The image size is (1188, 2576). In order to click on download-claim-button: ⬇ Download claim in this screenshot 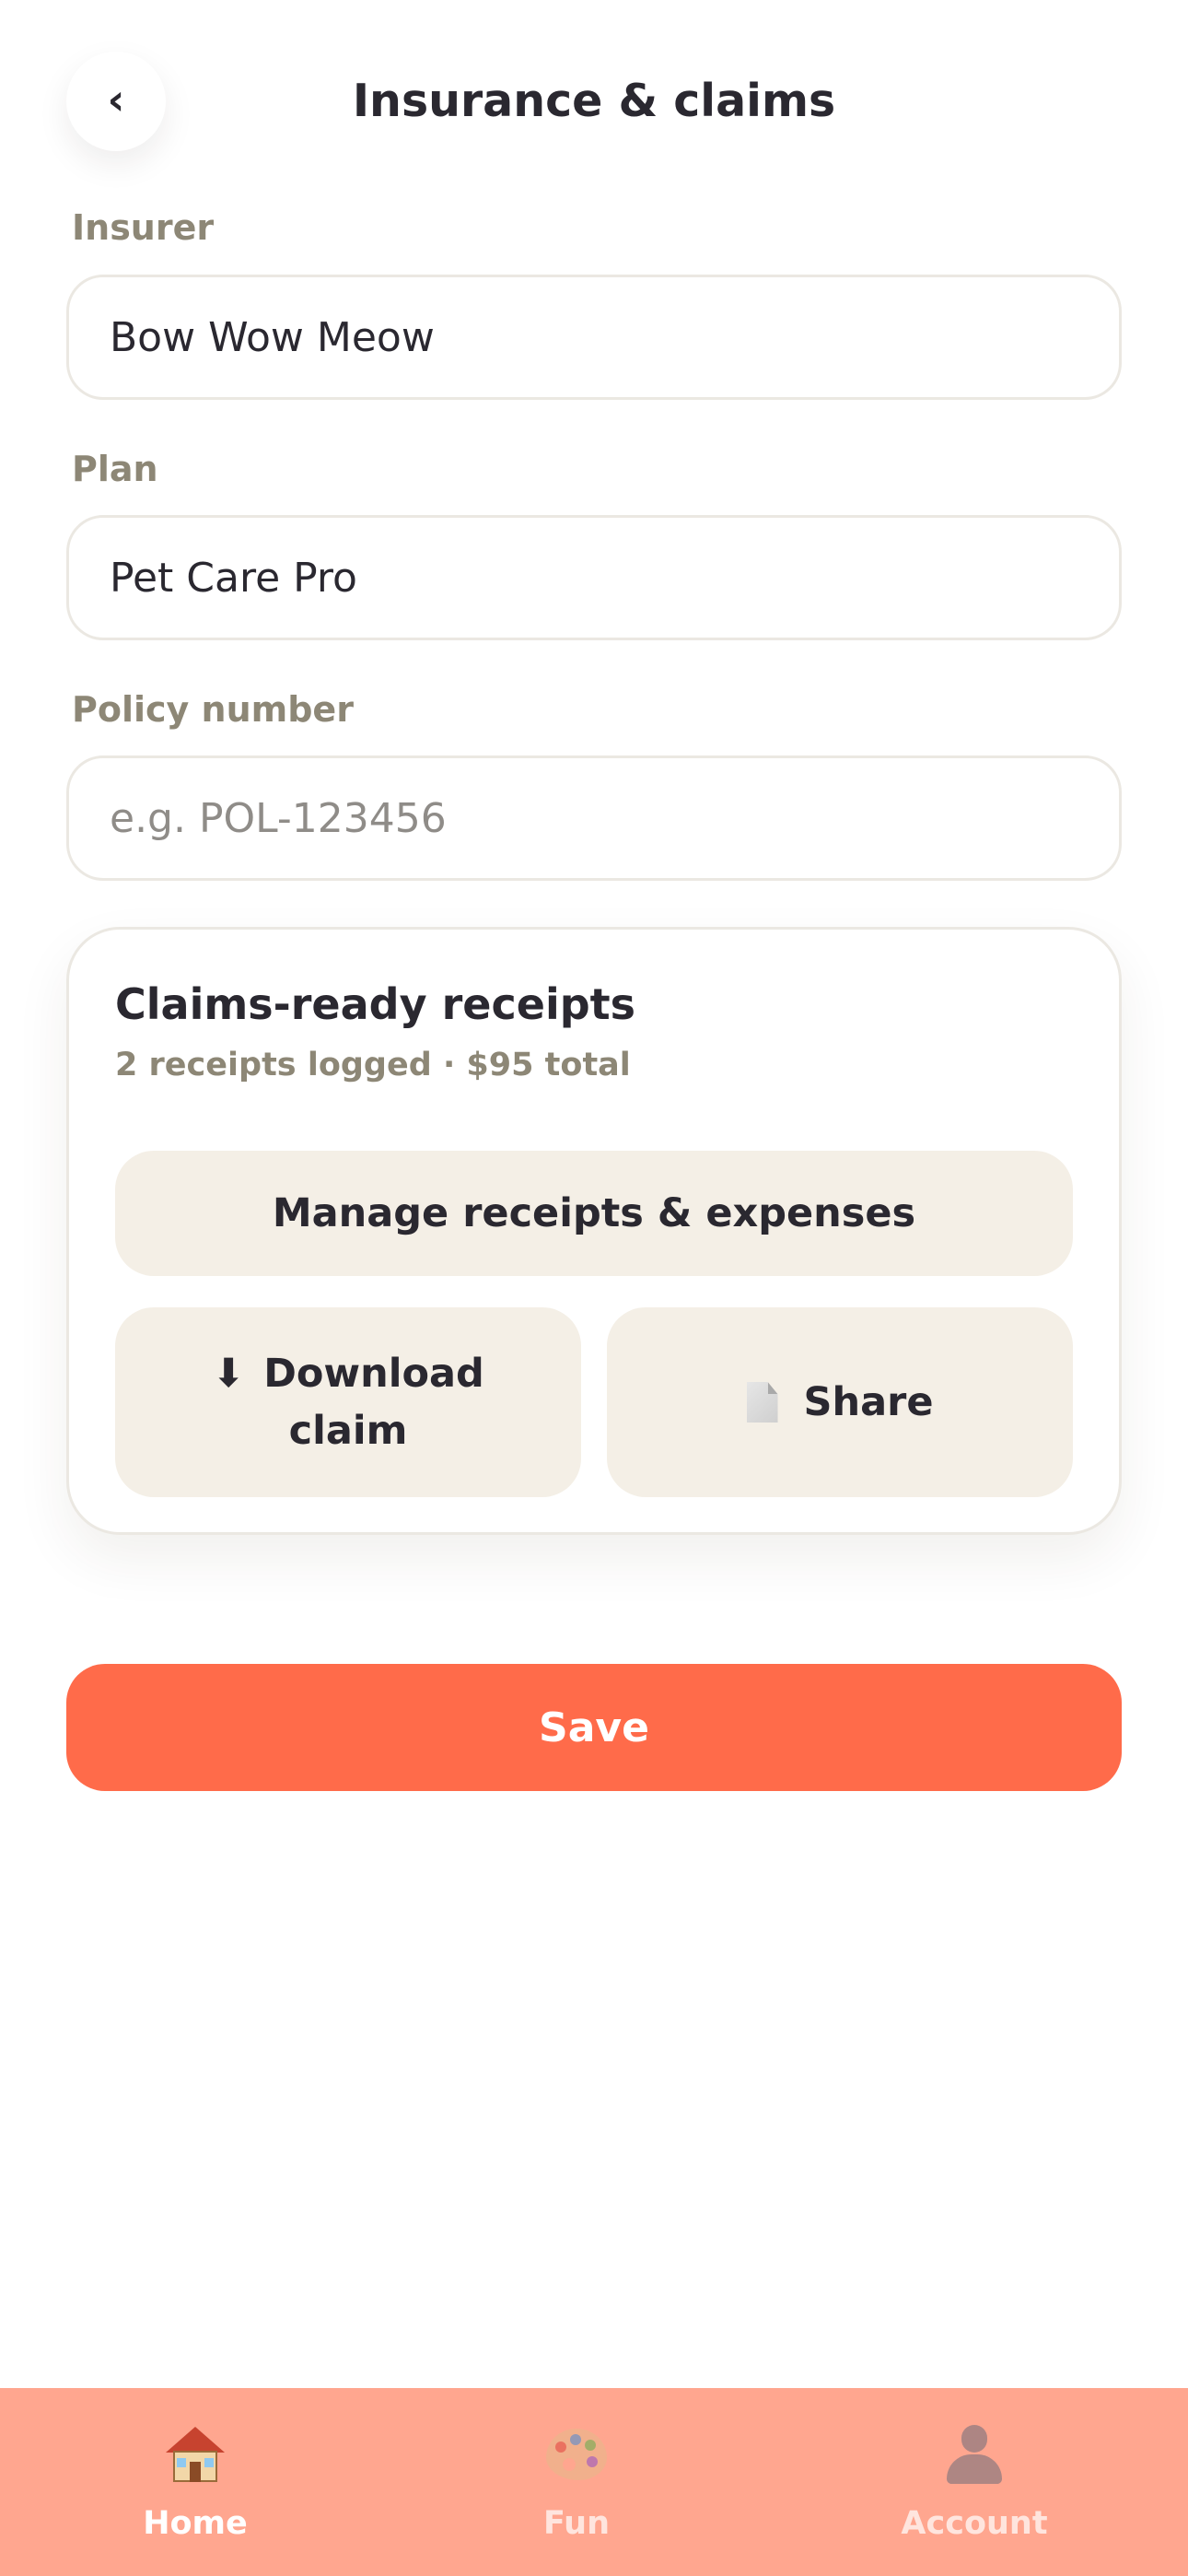, I will do `click(348, 1402)`.